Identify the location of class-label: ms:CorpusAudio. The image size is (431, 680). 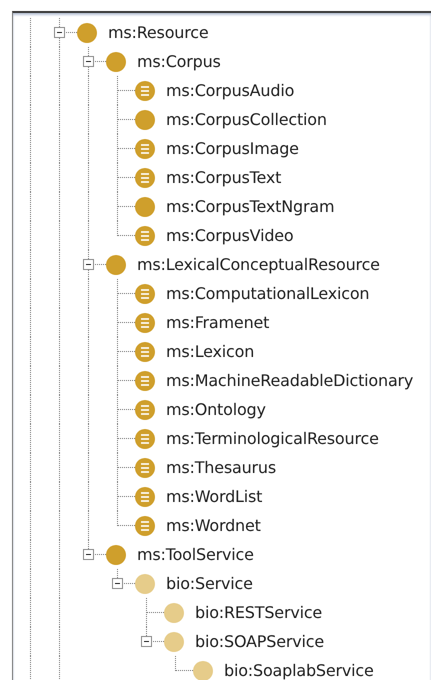
(230, 90).